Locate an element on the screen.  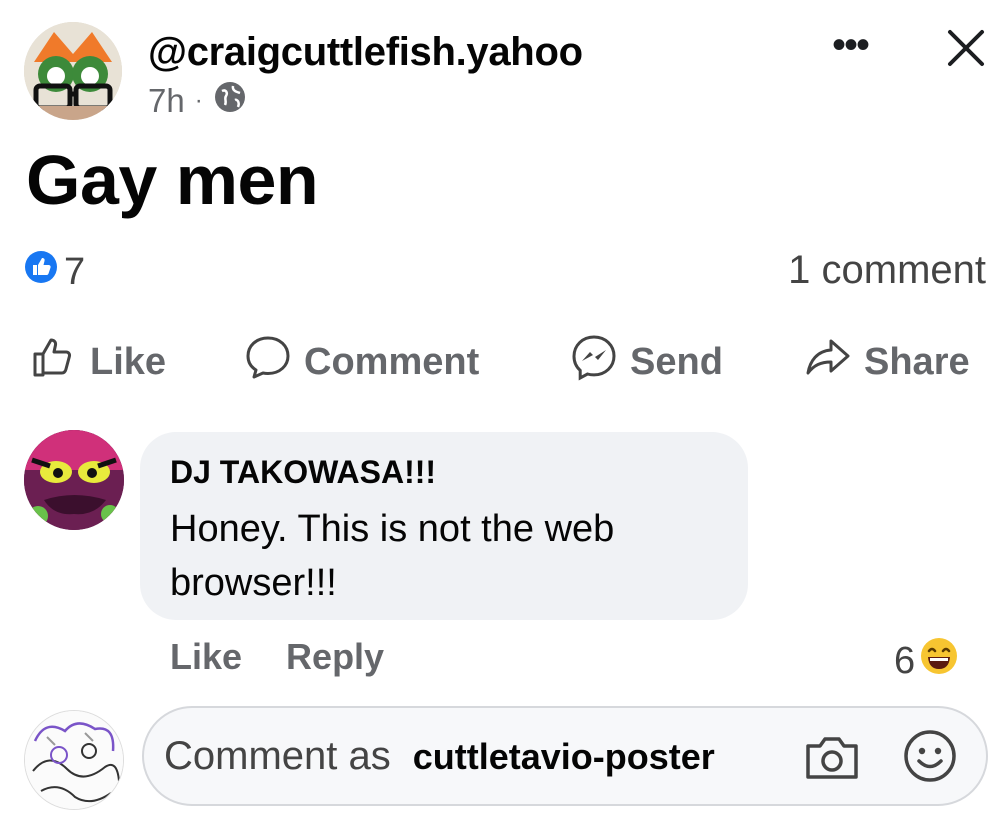
share-button: Share is located at coordinates (887, 362).